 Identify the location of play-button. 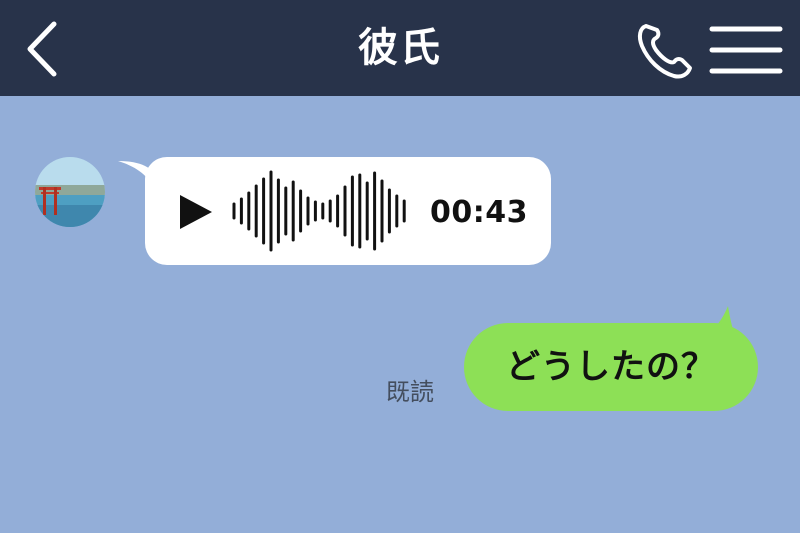
(196, 212).